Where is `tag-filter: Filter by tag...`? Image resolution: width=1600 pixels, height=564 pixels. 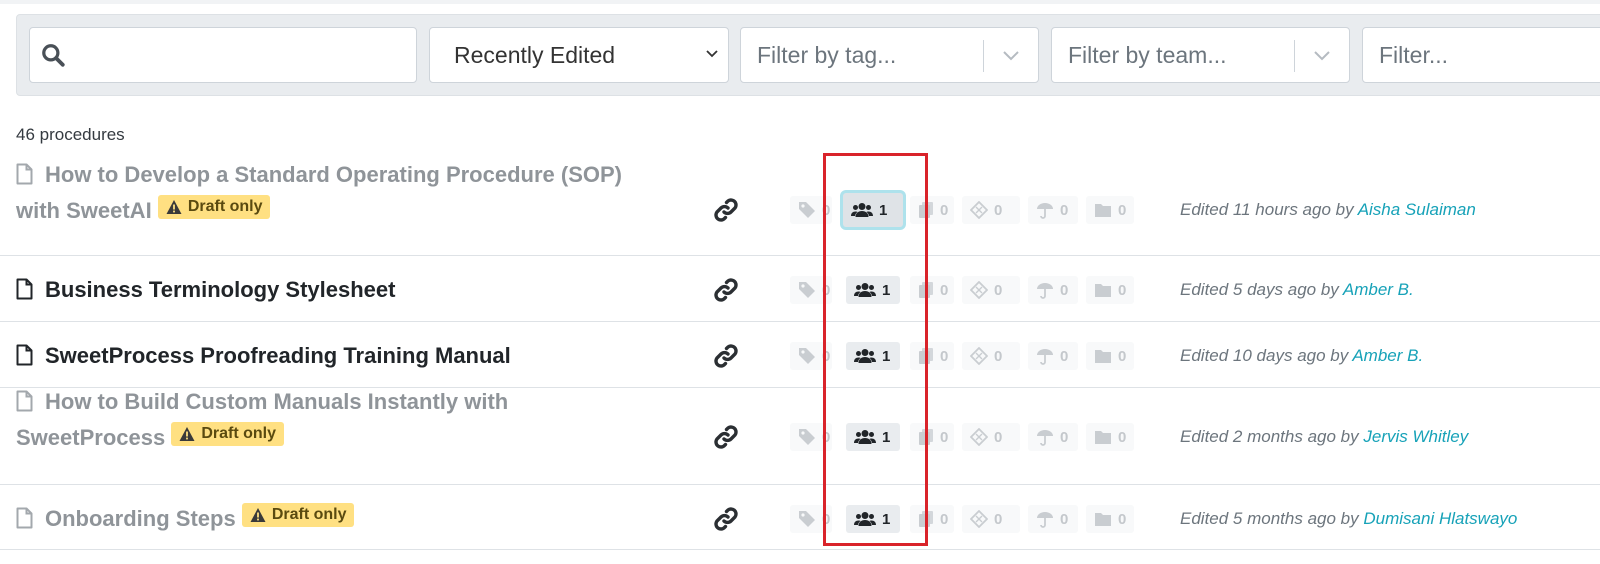
tag-filter: Filter by tag... is located at coordinates (889, 55).